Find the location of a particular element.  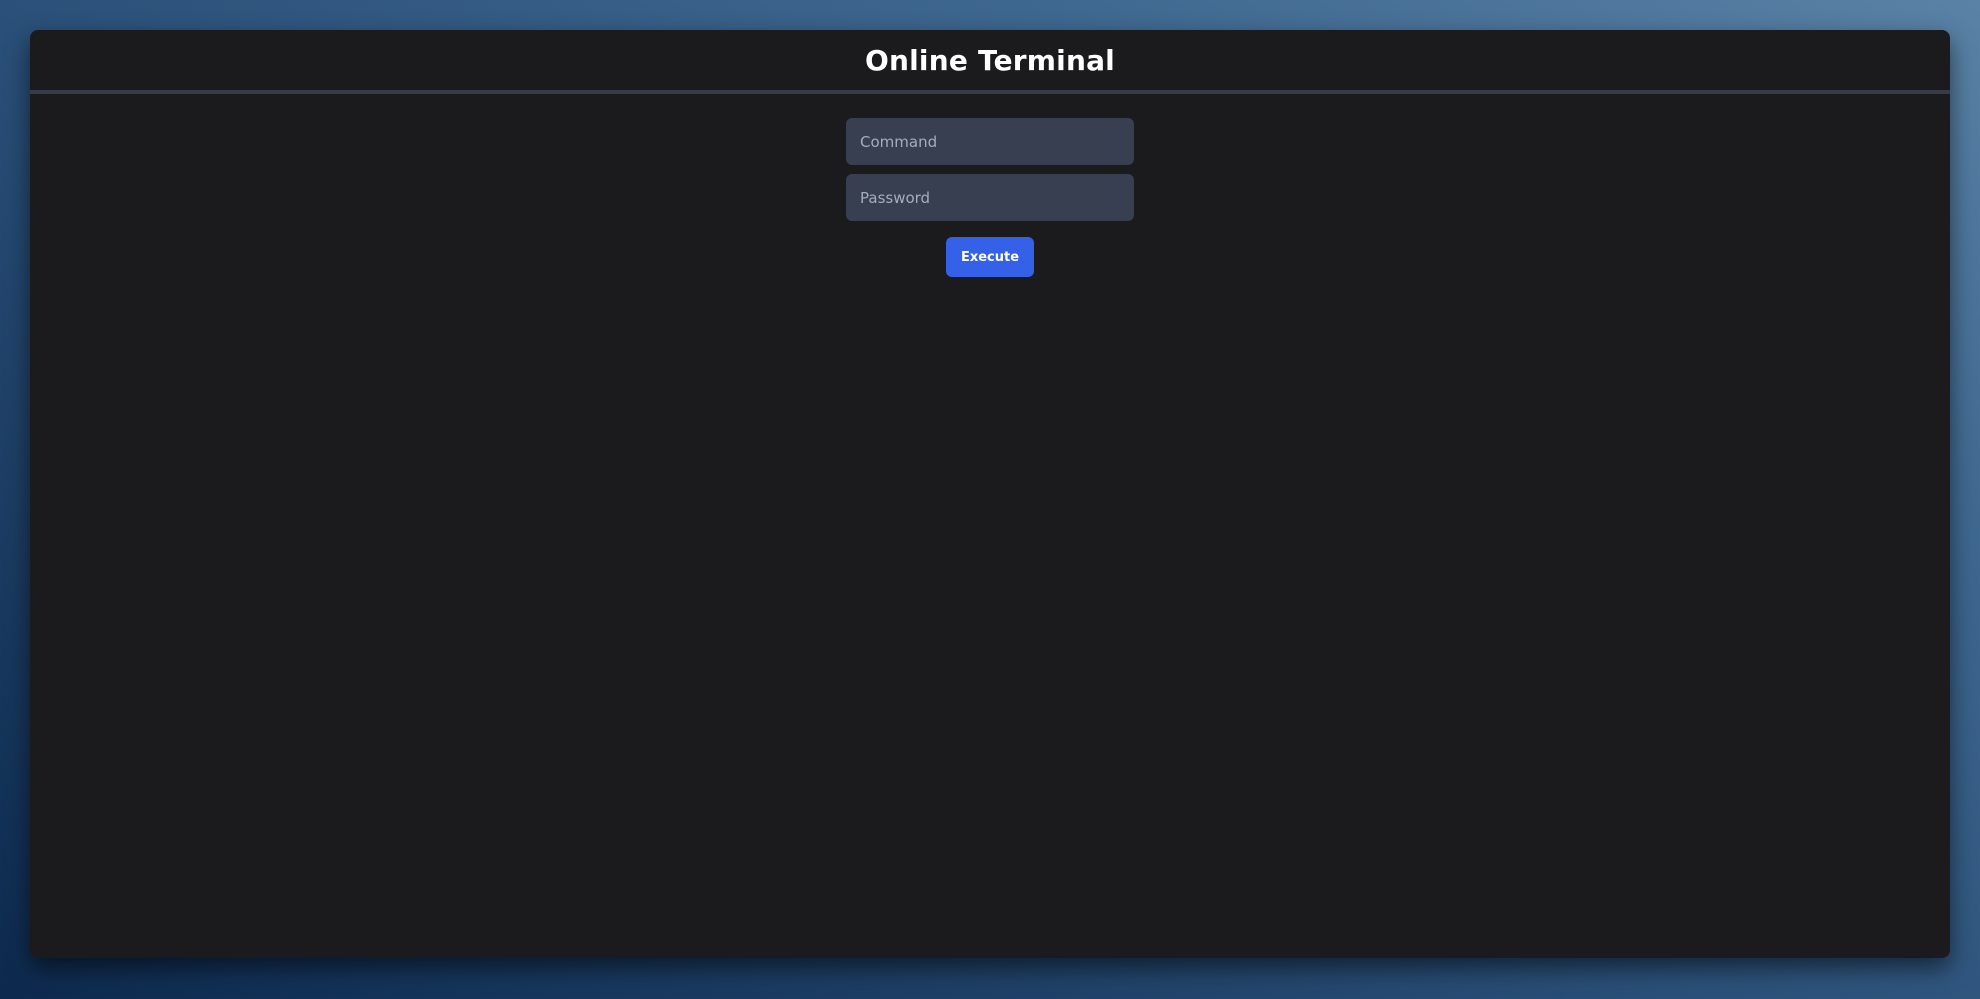

command-input is located at coordinates (990, 141).